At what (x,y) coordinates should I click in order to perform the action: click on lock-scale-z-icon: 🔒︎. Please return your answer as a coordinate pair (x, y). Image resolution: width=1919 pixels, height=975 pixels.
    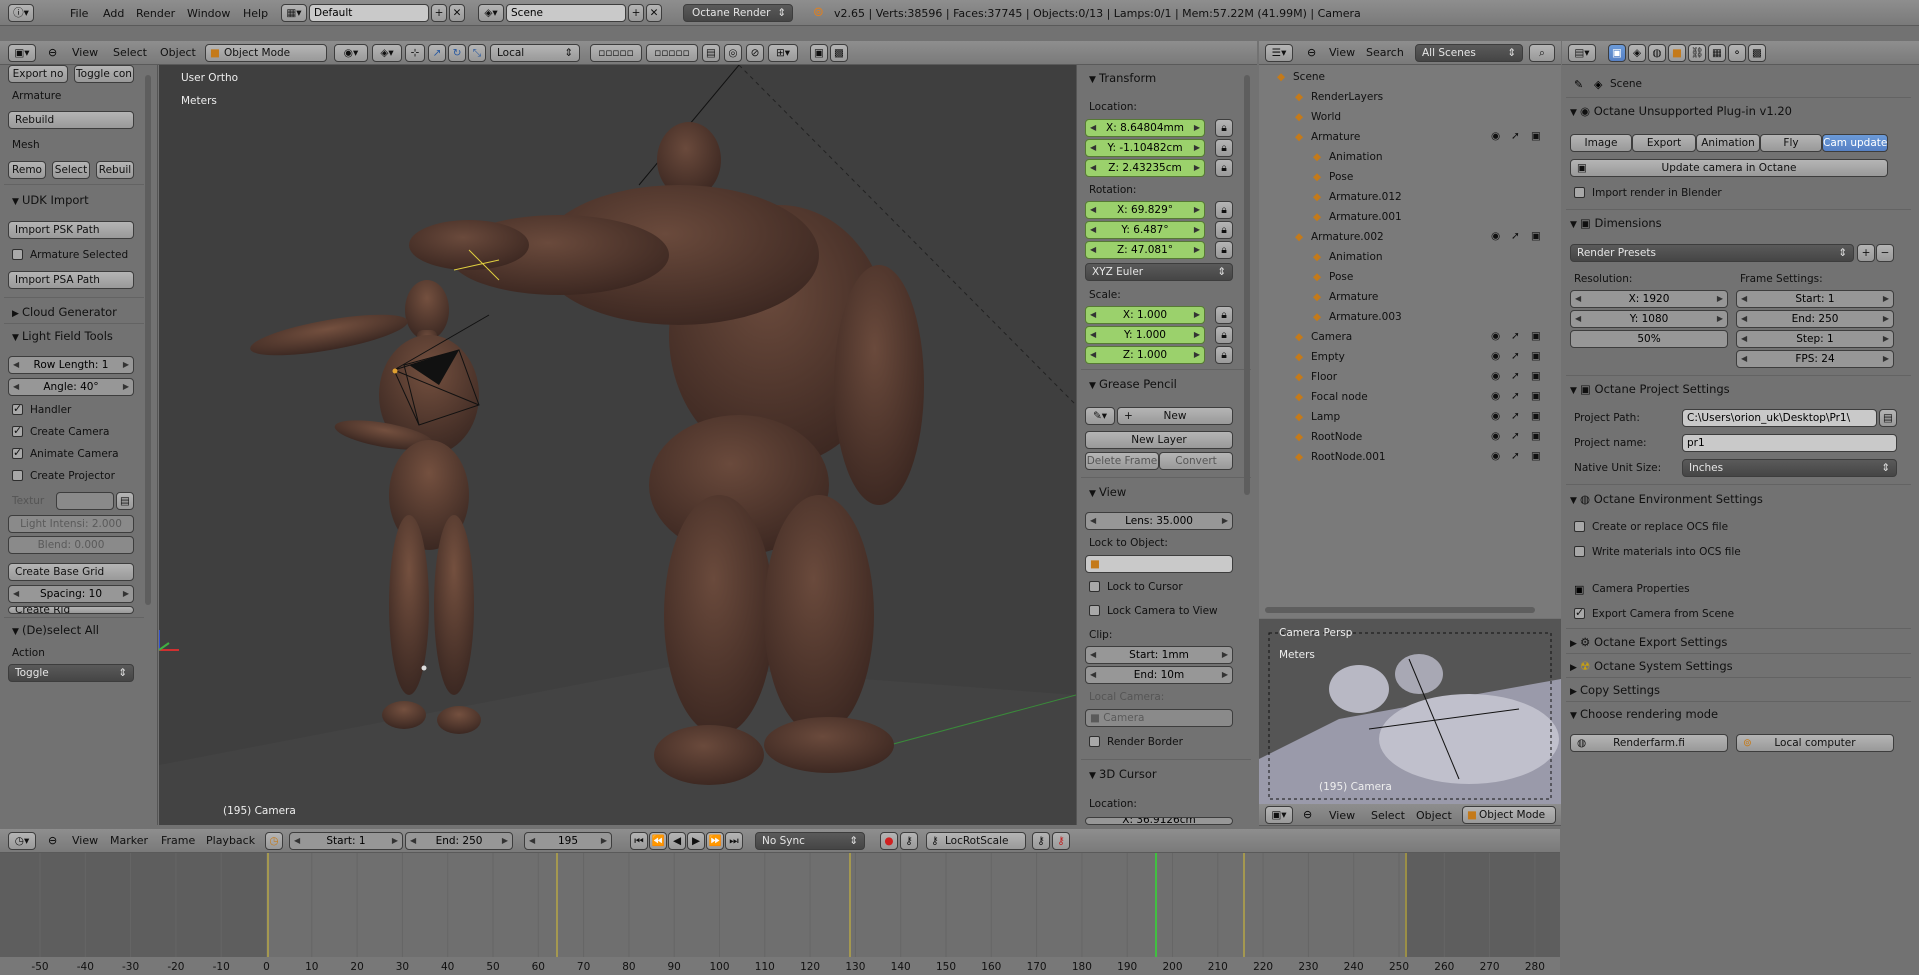
    Looking at the image, I should click on (1224, 355).